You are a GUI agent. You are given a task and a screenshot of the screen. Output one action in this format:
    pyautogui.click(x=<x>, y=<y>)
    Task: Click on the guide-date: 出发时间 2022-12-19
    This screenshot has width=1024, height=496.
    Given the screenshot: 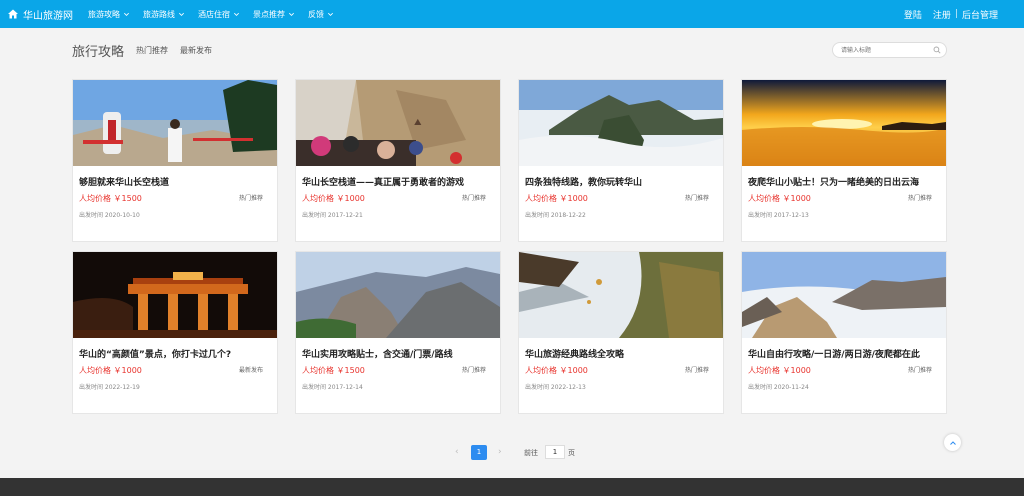 What is the action you would take?
    pyautogui.click(x=109, y=387)
    